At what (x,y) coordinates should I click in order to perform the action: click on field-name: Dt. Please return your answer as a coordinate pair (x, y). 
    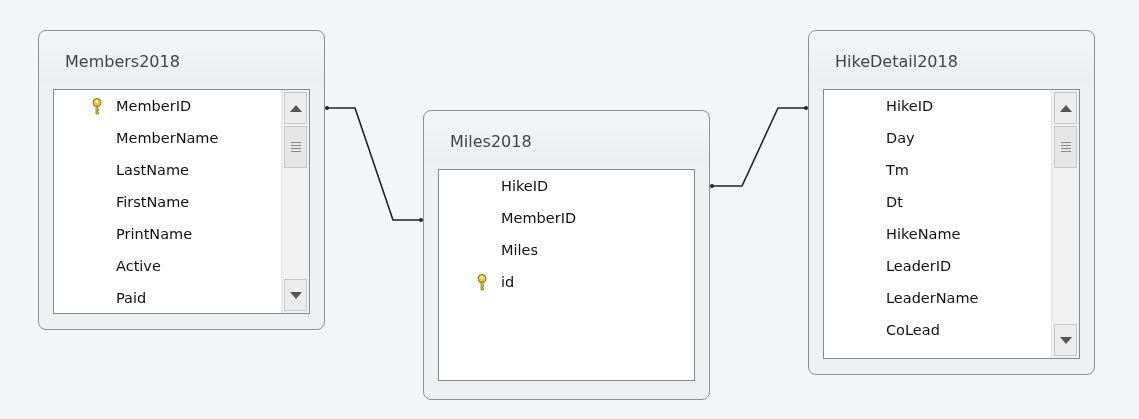
    Looking at the image, I should click on (894, 202).